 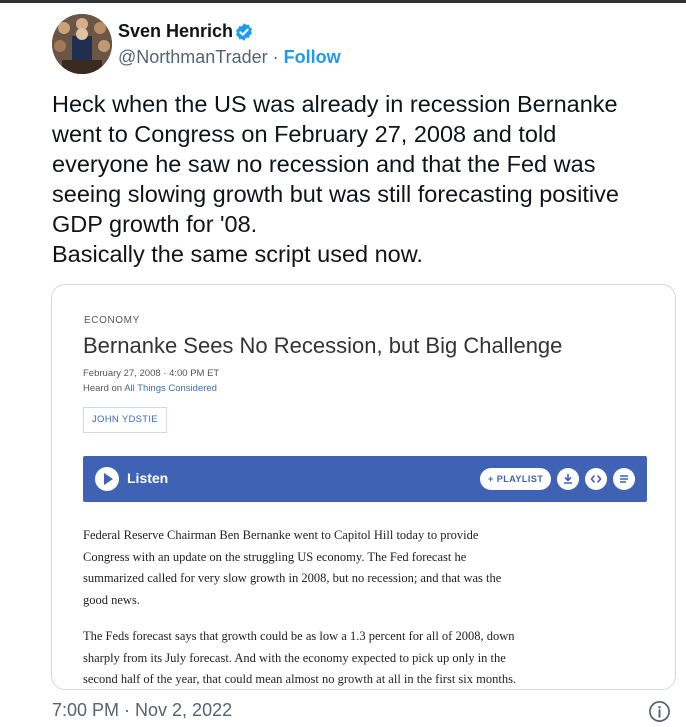 I want to click on top-divider, so click(x=343, y=1).